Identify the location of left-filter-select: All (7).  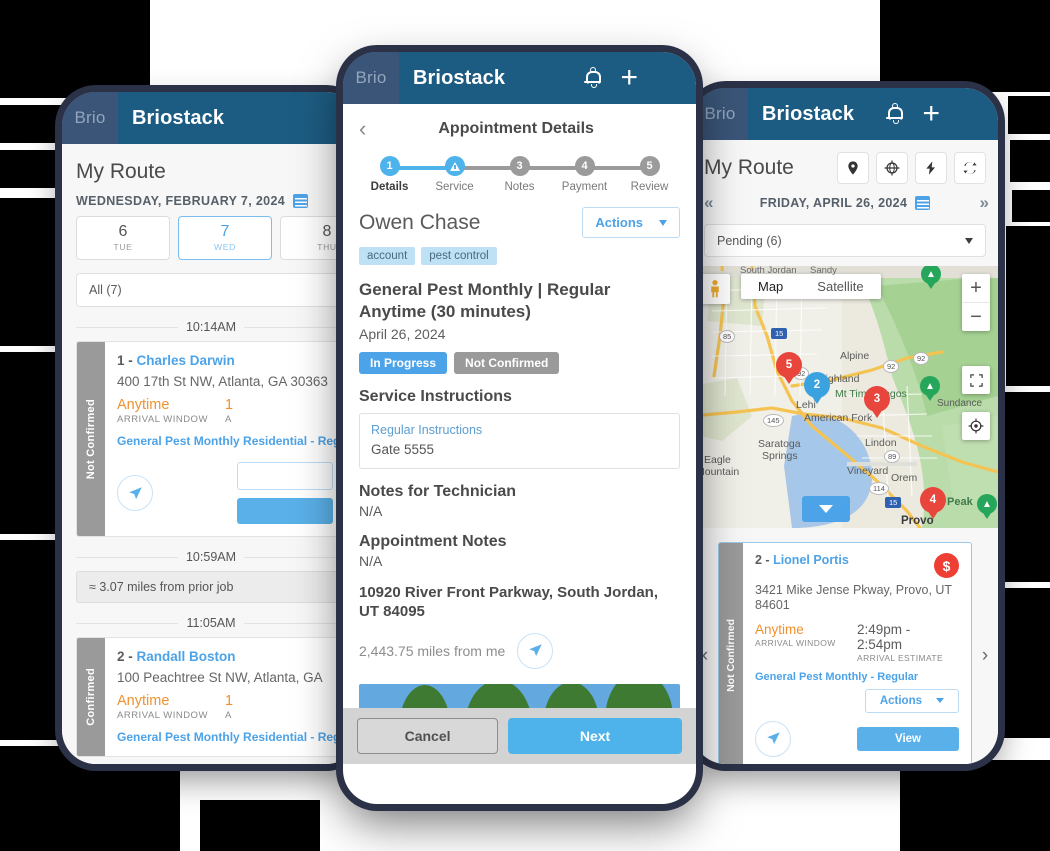
(211, 290).